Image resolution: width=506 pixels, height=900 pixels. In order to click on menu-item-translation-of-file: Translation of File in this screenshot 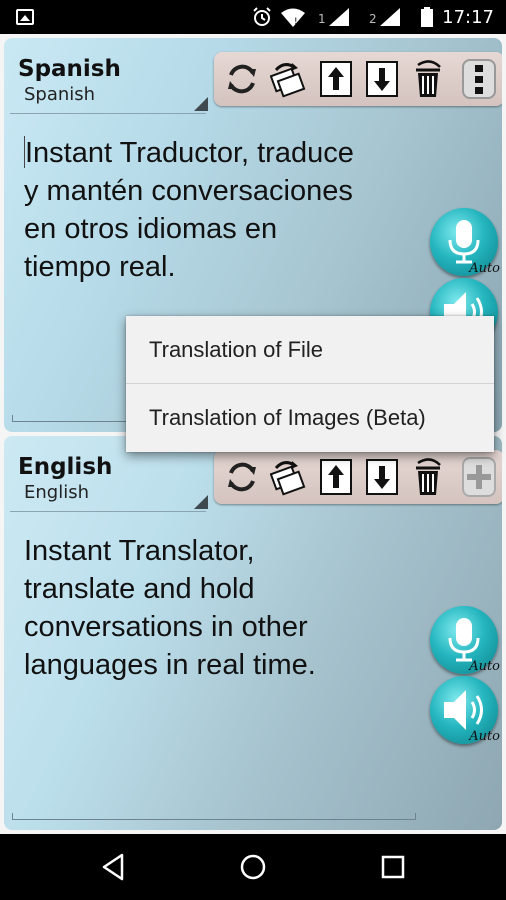, I will do `click(310, 350)`.